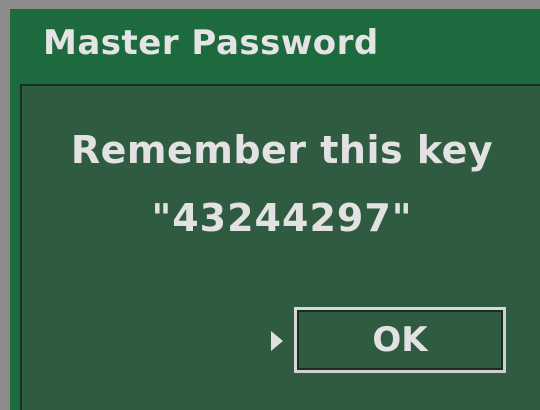 This screenshot has width=540, height=410. I want to click on message-text: Remember this key, so click(282, 150).